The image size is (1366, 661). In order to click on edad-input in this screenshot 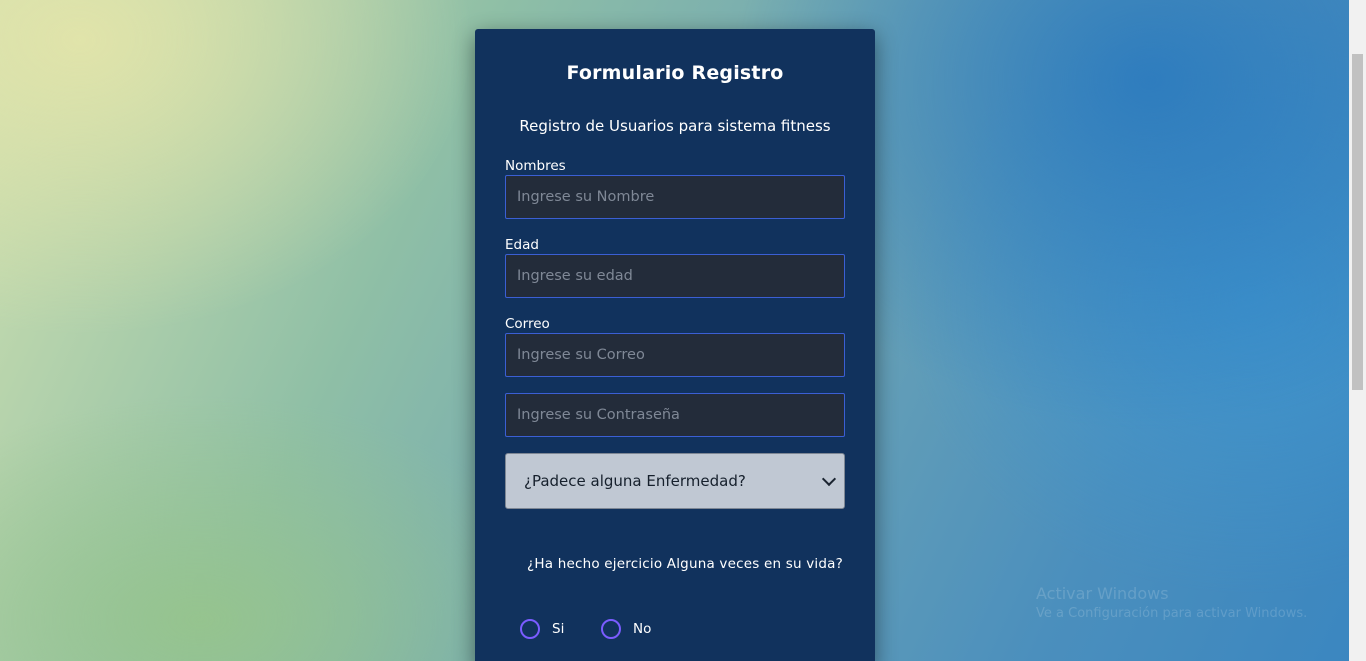, I will do `click(675, 276)`.